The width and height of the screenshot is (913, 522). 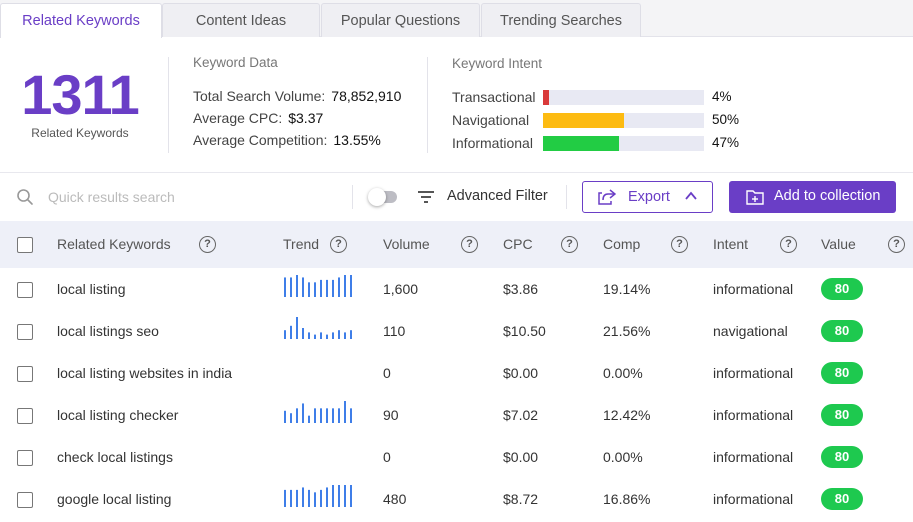 What do you see at coordinates (497, 196) in the screenshot?
I see `advanced-filter-button: Advanced Filter` at bounding box center [497, 196].